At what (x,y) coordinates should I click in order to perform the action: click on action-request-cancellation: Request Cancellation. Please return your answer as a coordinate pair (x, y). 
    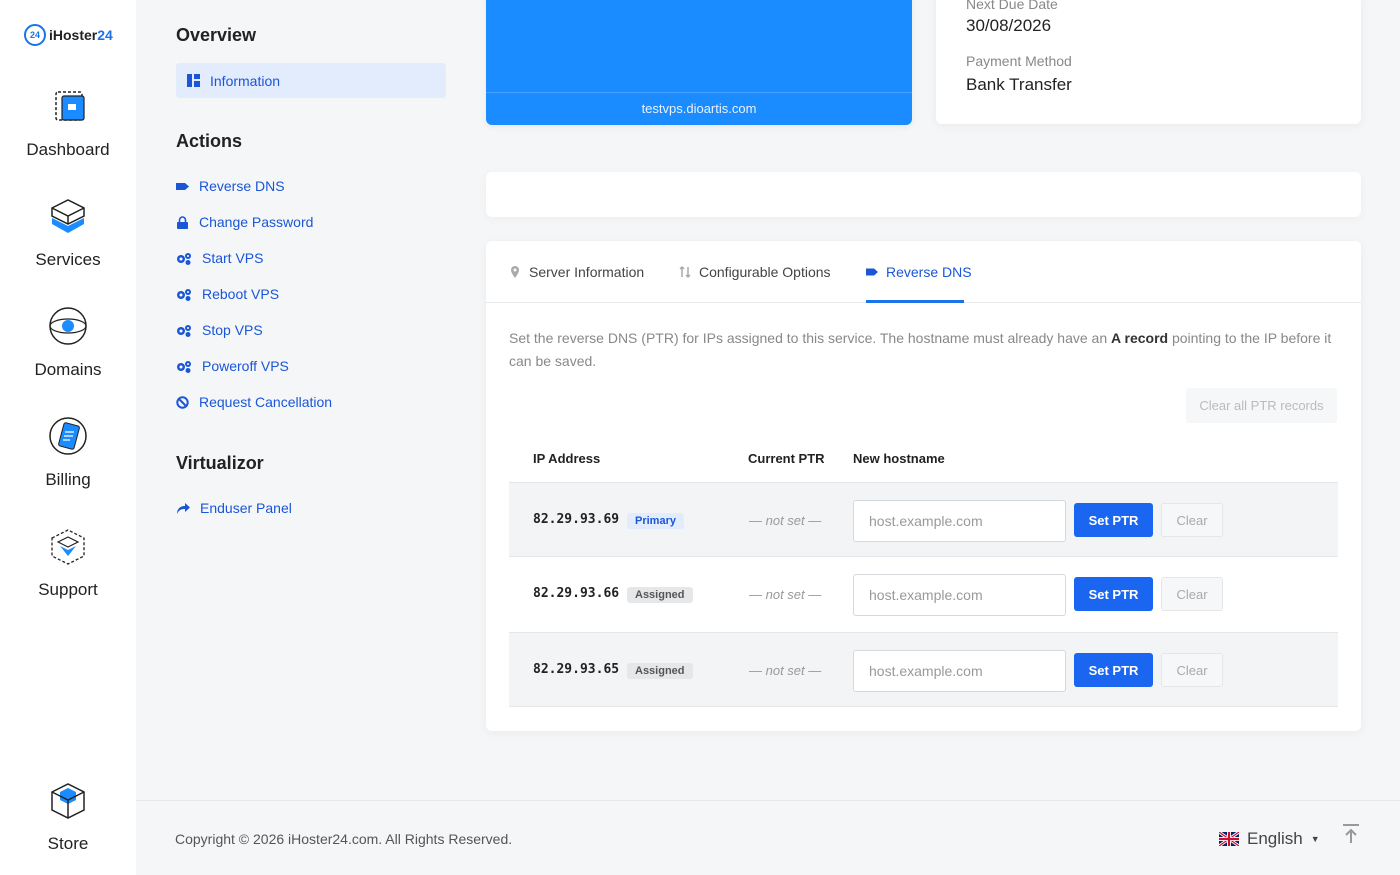
    Looking at the image, I should click on (254, 402).